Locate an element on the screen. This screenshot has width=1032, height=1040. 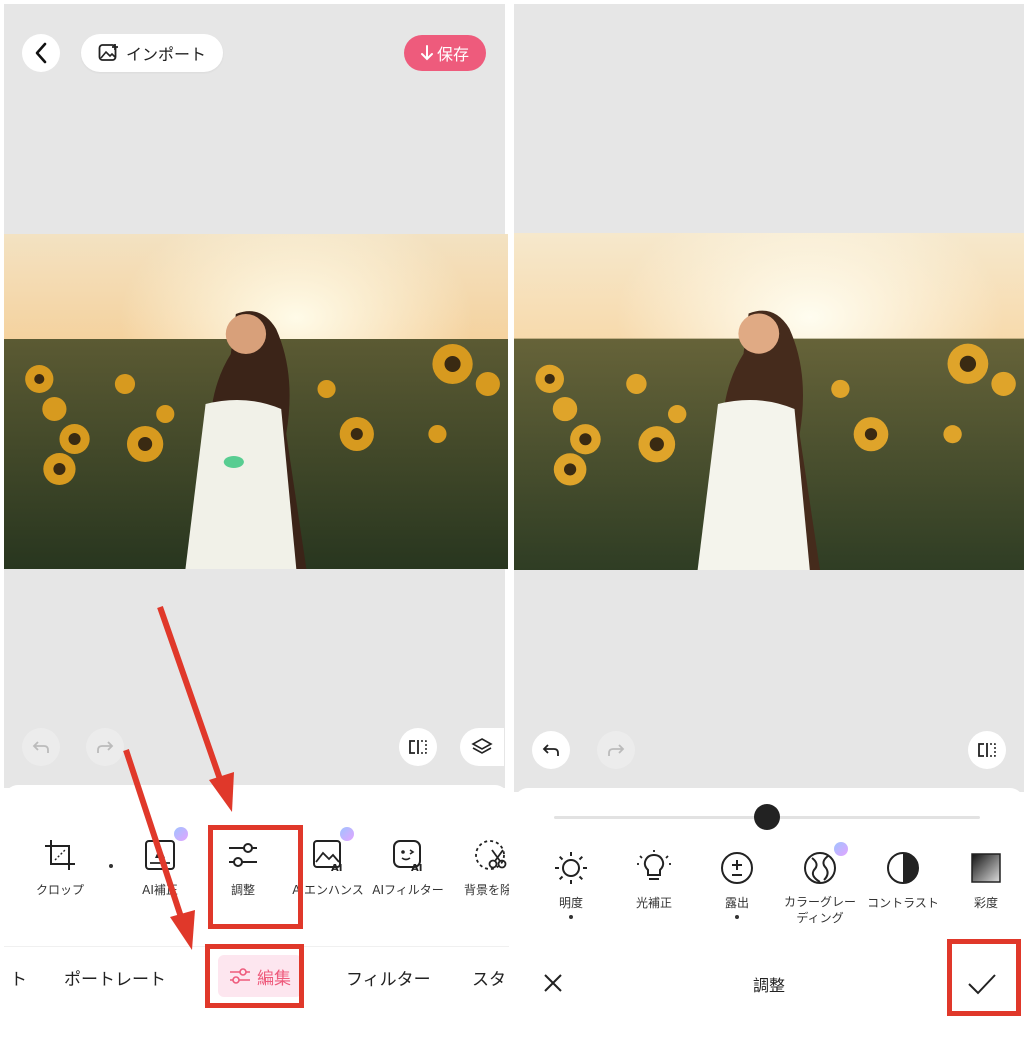
adjust-saturation: 彩度 is located at coordinates (986, 879).